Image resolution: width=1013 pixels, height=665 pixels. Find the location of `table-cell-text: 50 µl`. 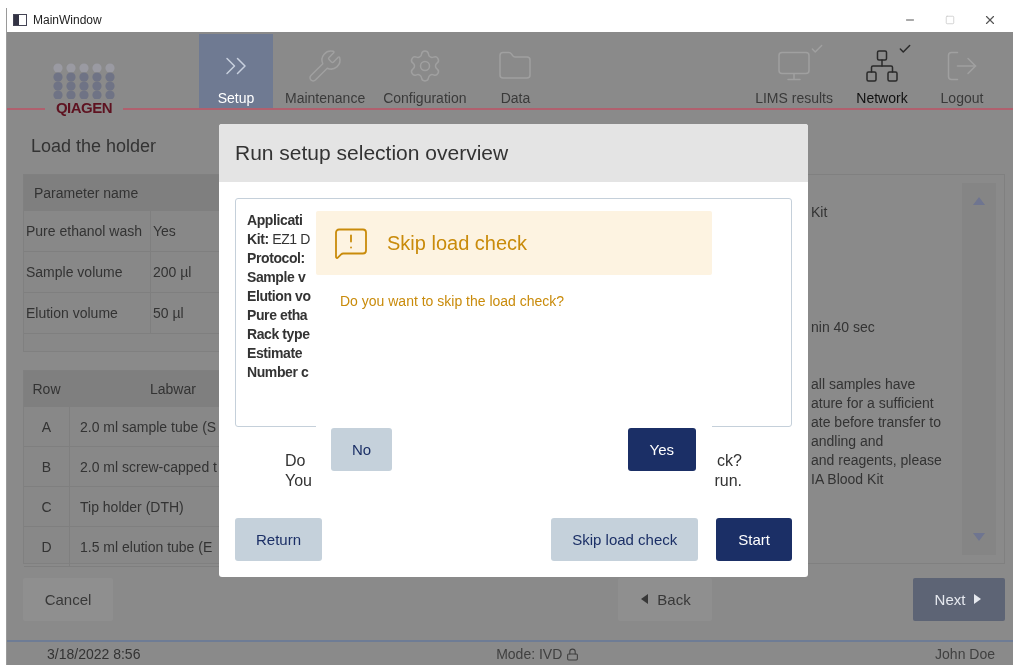

table-cell-text: 50 µl is located at coordinates (168, 313).